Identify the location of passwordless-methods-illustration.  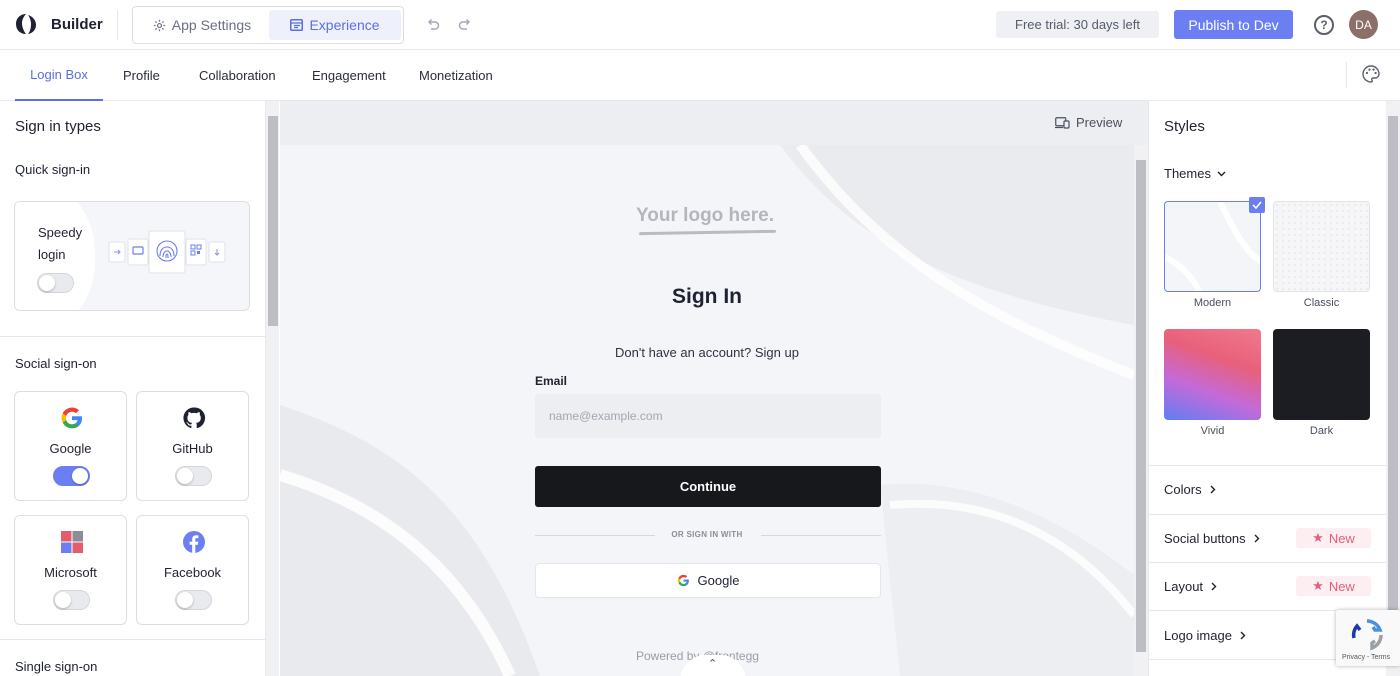
(167, 252).